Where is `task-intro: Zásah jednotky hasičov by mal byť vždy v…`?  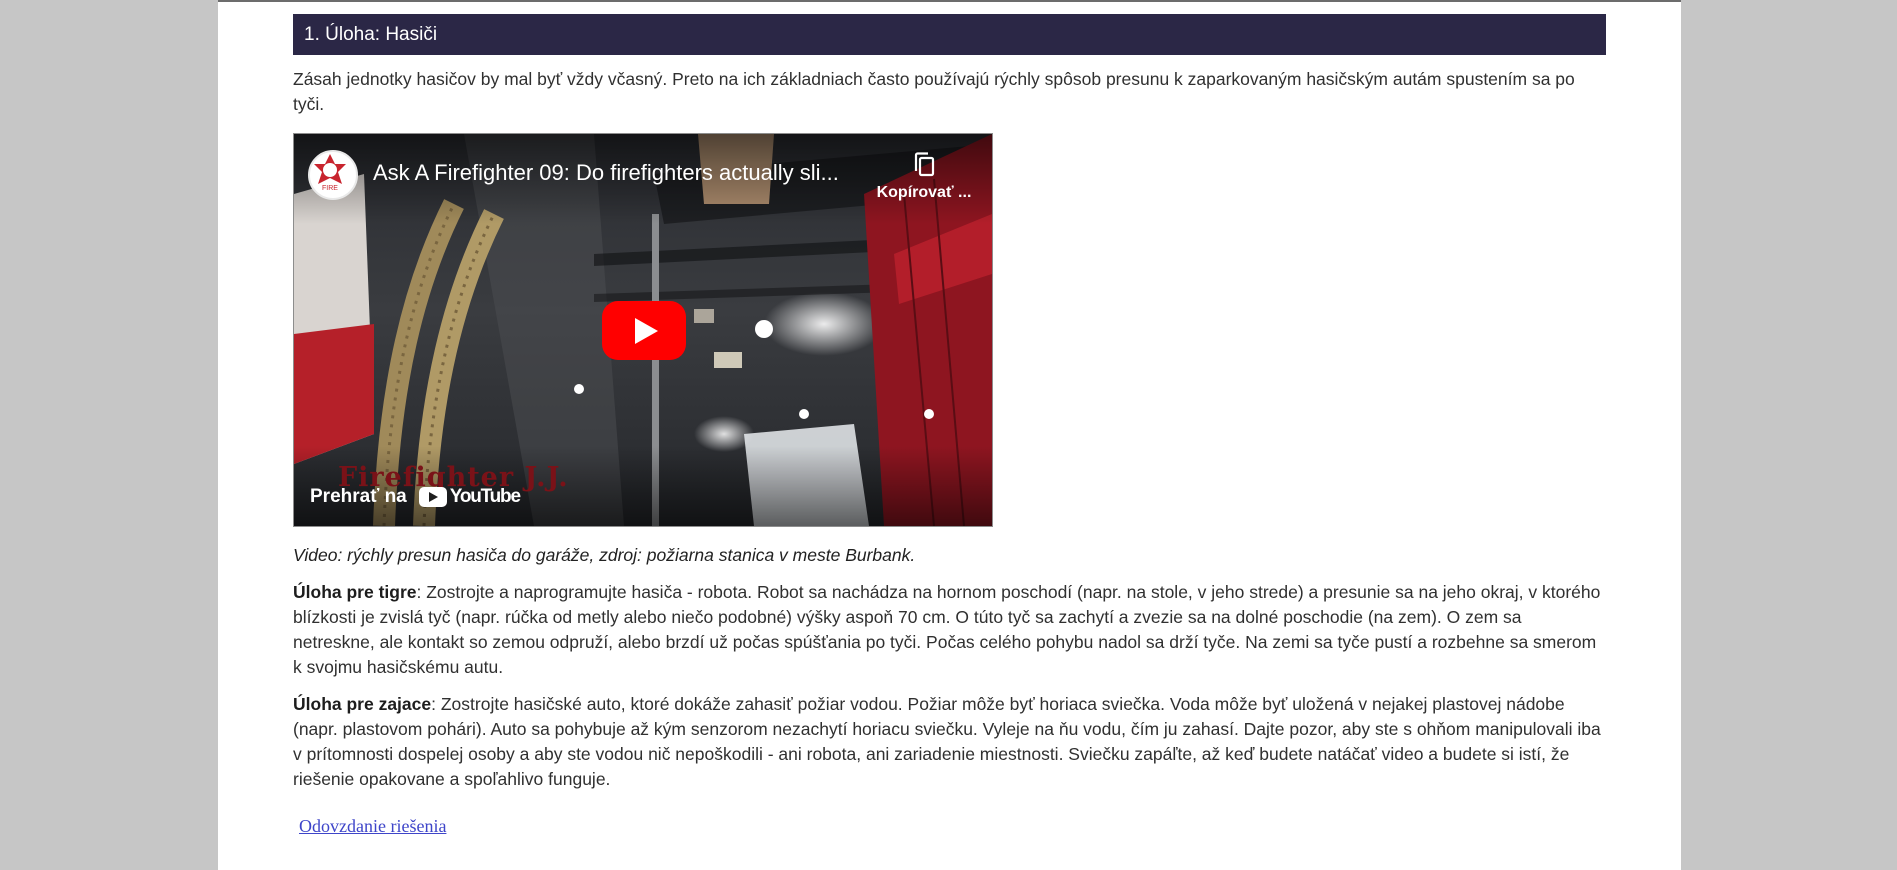 task-intro: Zásah jednotky hasičov by mal byť vždy v… is located at coordinates (934, 91).